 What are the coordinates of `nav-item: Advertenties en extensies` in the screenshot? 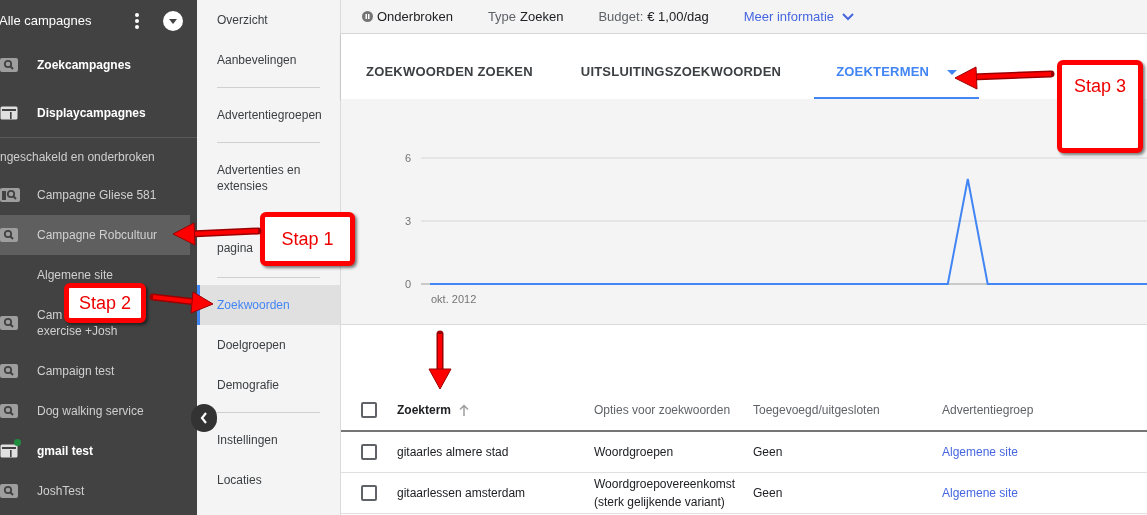 It's located at (272, 178).